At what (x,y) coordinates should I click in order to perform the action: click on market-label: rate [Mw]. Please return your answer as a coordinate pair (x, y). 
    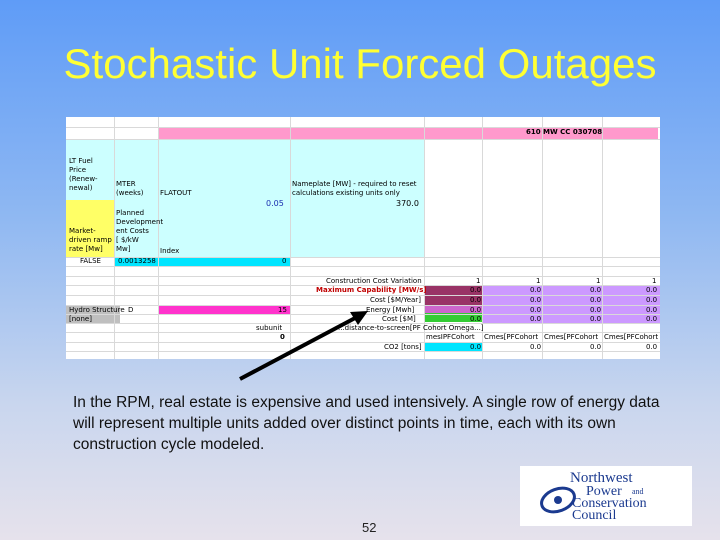
    Looking at the image, I should click on (86, 249).